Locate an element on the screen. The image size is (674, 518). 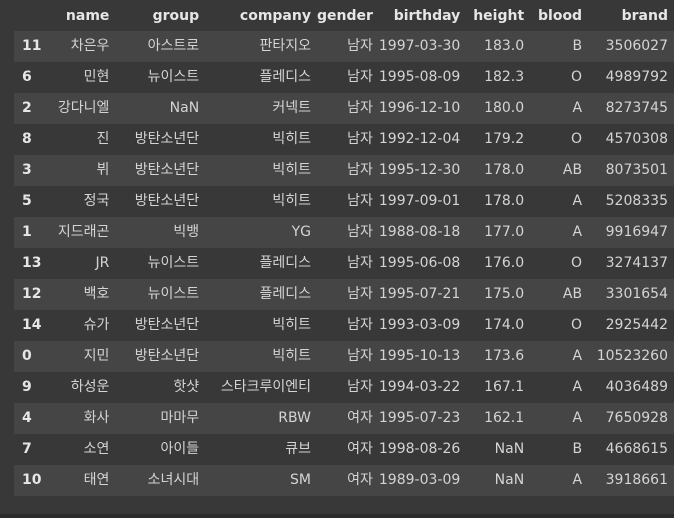
cell-group: NaN is located at coordinates (184, 108).